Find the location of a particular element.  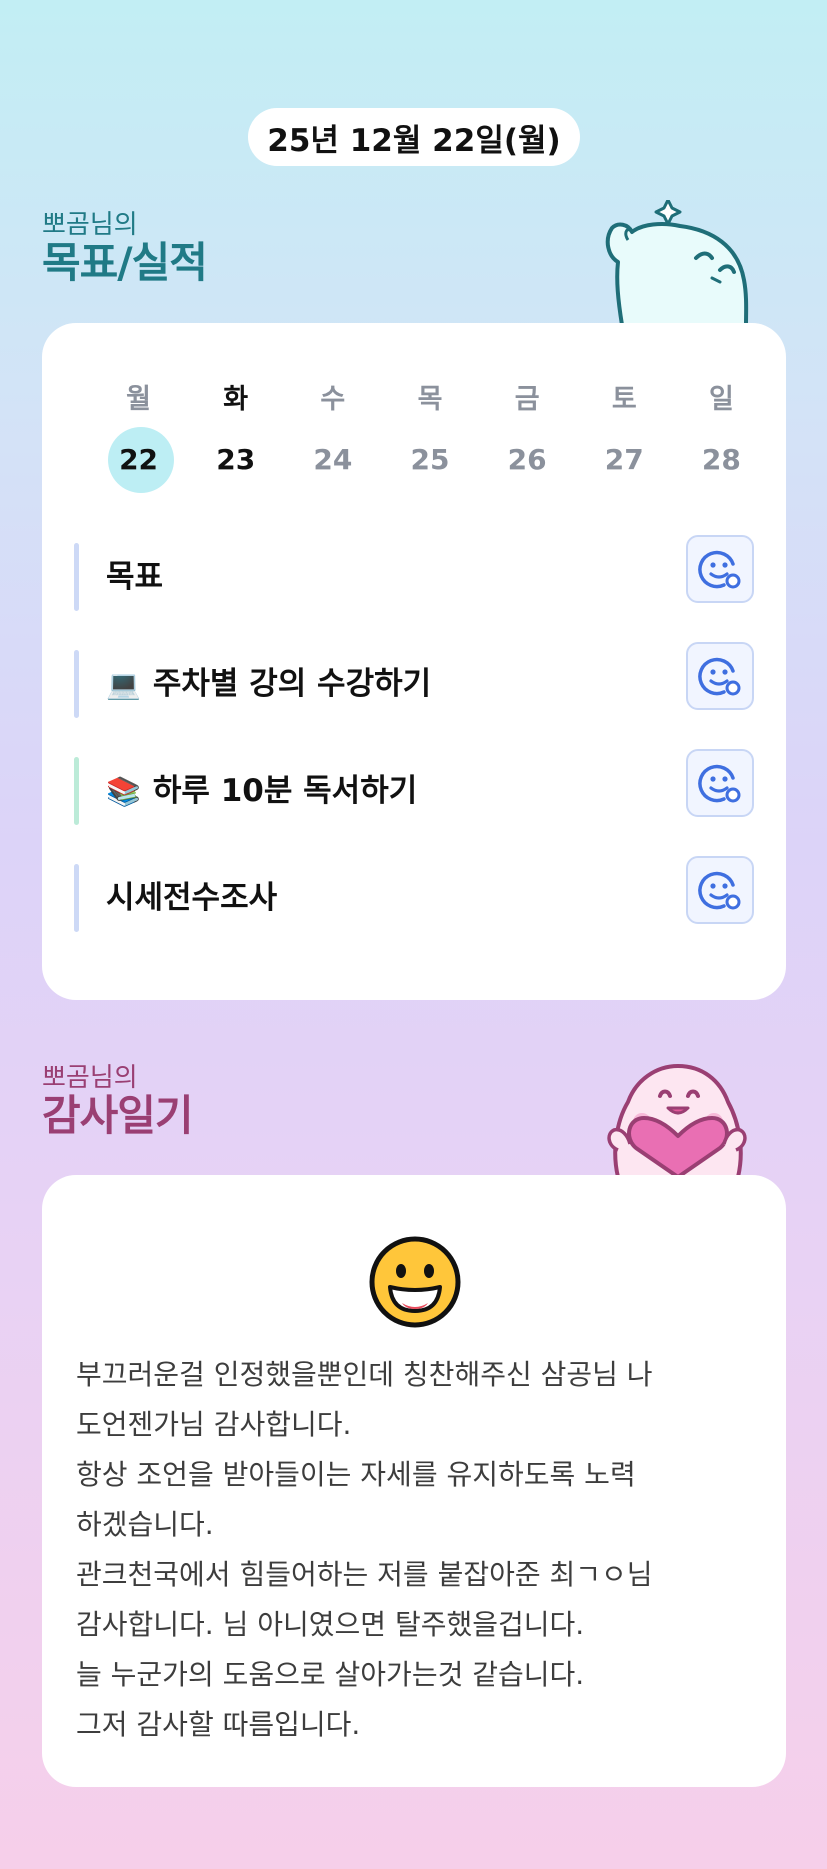

laptop-icon: 💻 is located at coordinates (123, 684).